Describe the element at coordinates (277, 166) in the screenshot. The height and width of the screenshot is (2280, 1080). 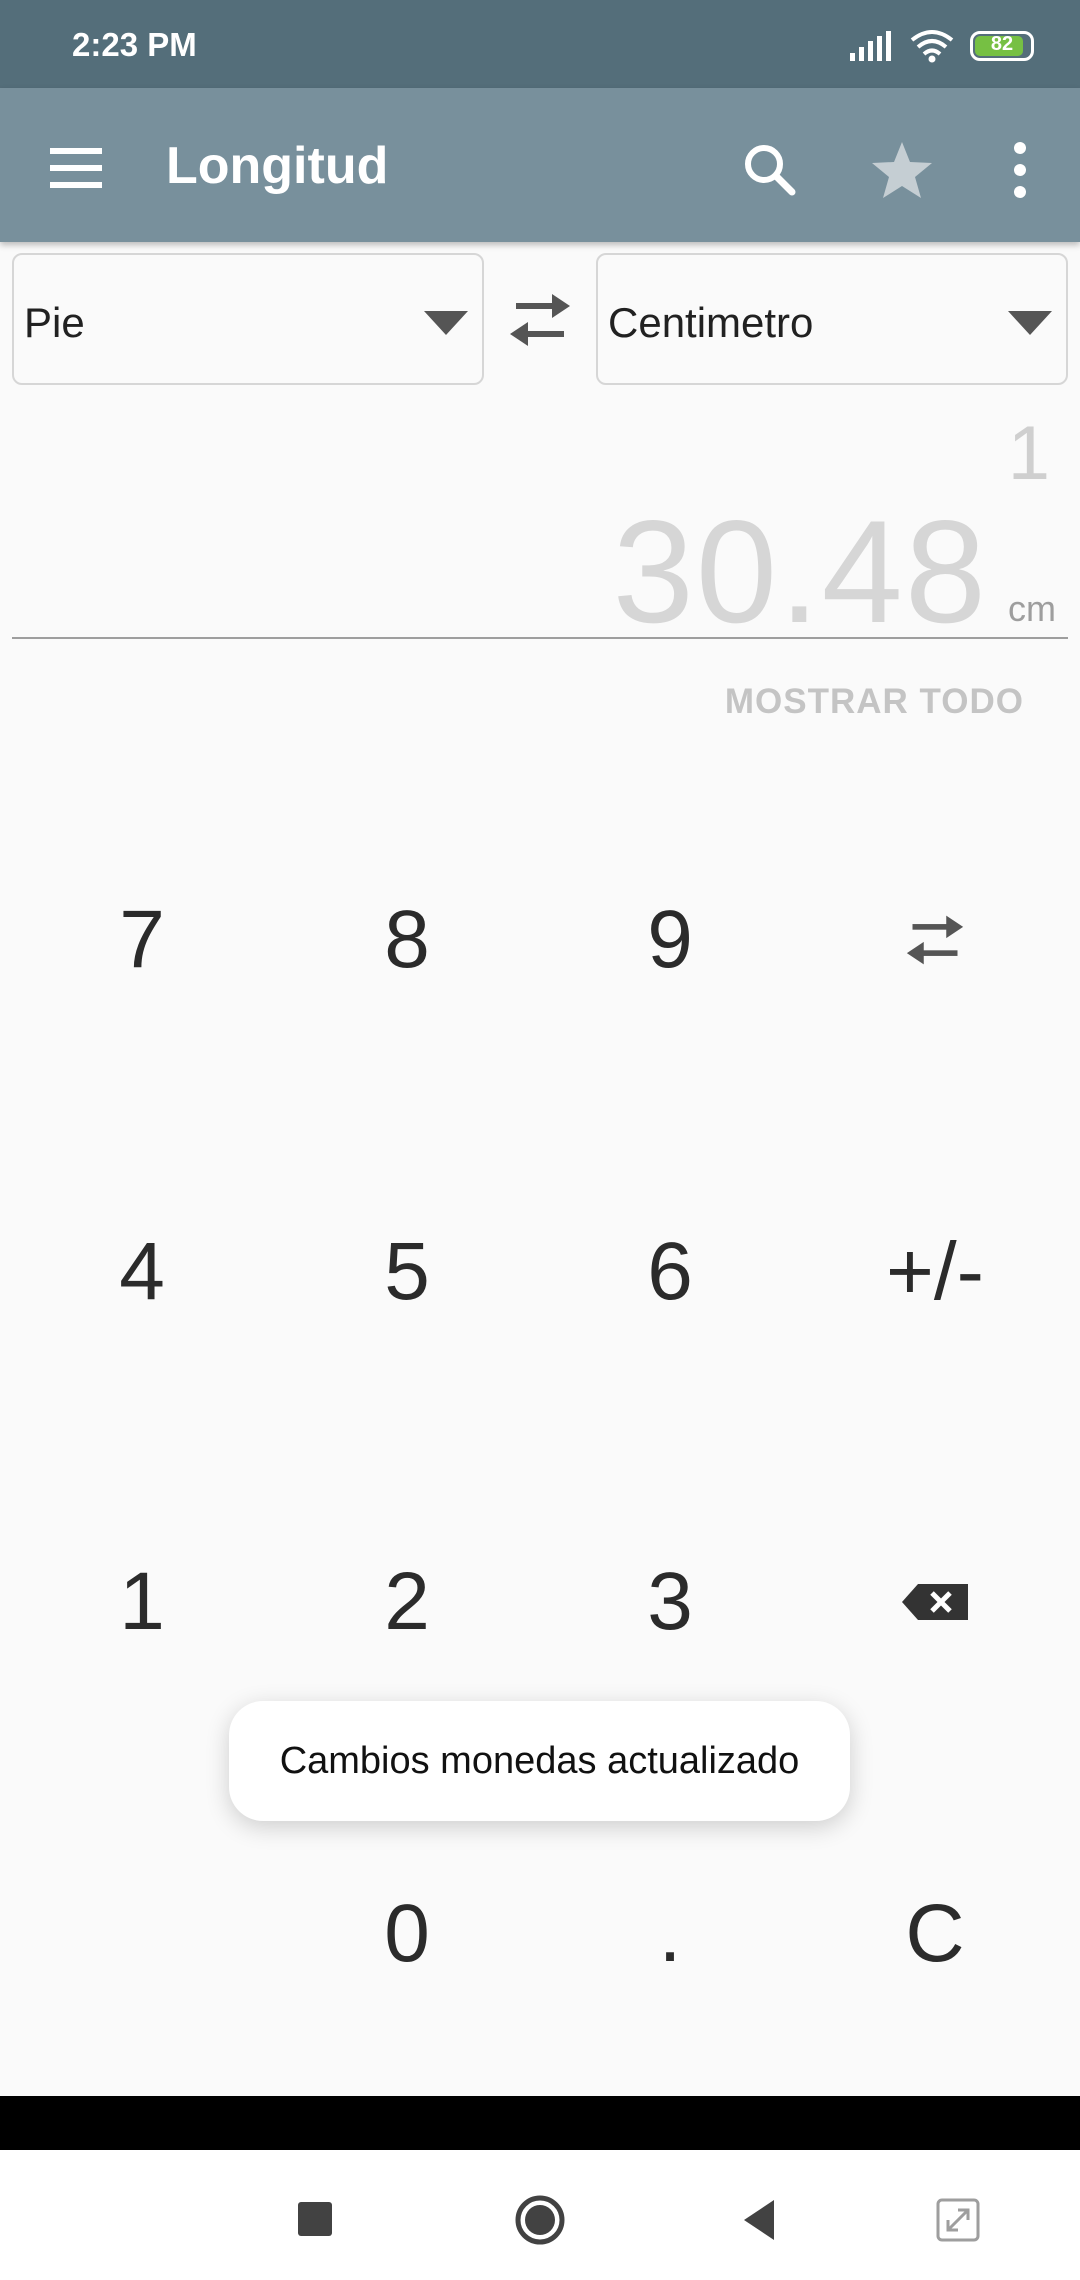
I see `page-title: Longitud` at that location.